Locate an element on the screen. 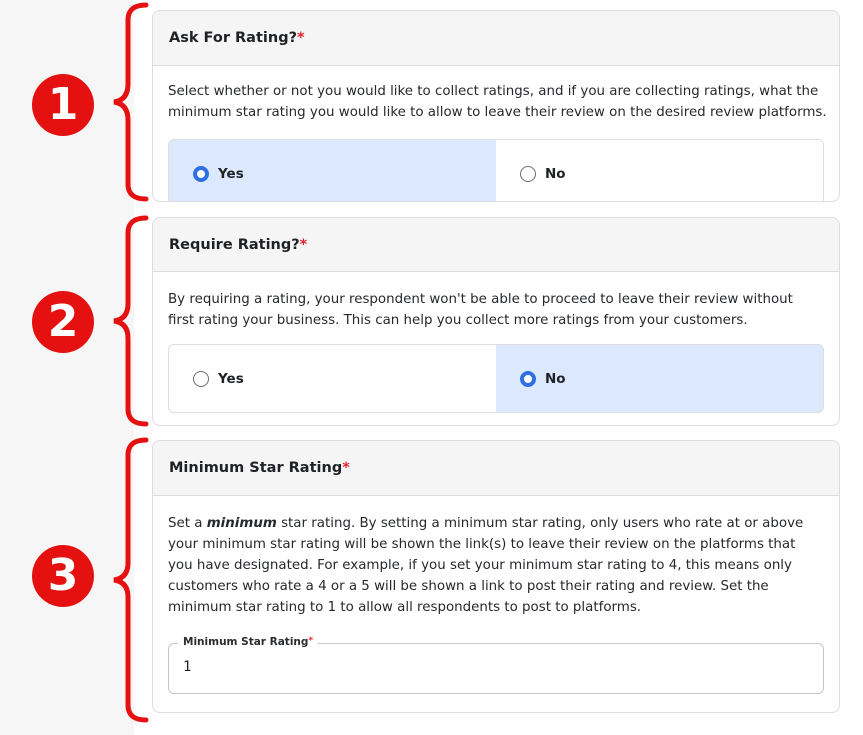 The image size is (863, 735). field-label: Minimum Star Rating* is located at coordinates (248, 642).